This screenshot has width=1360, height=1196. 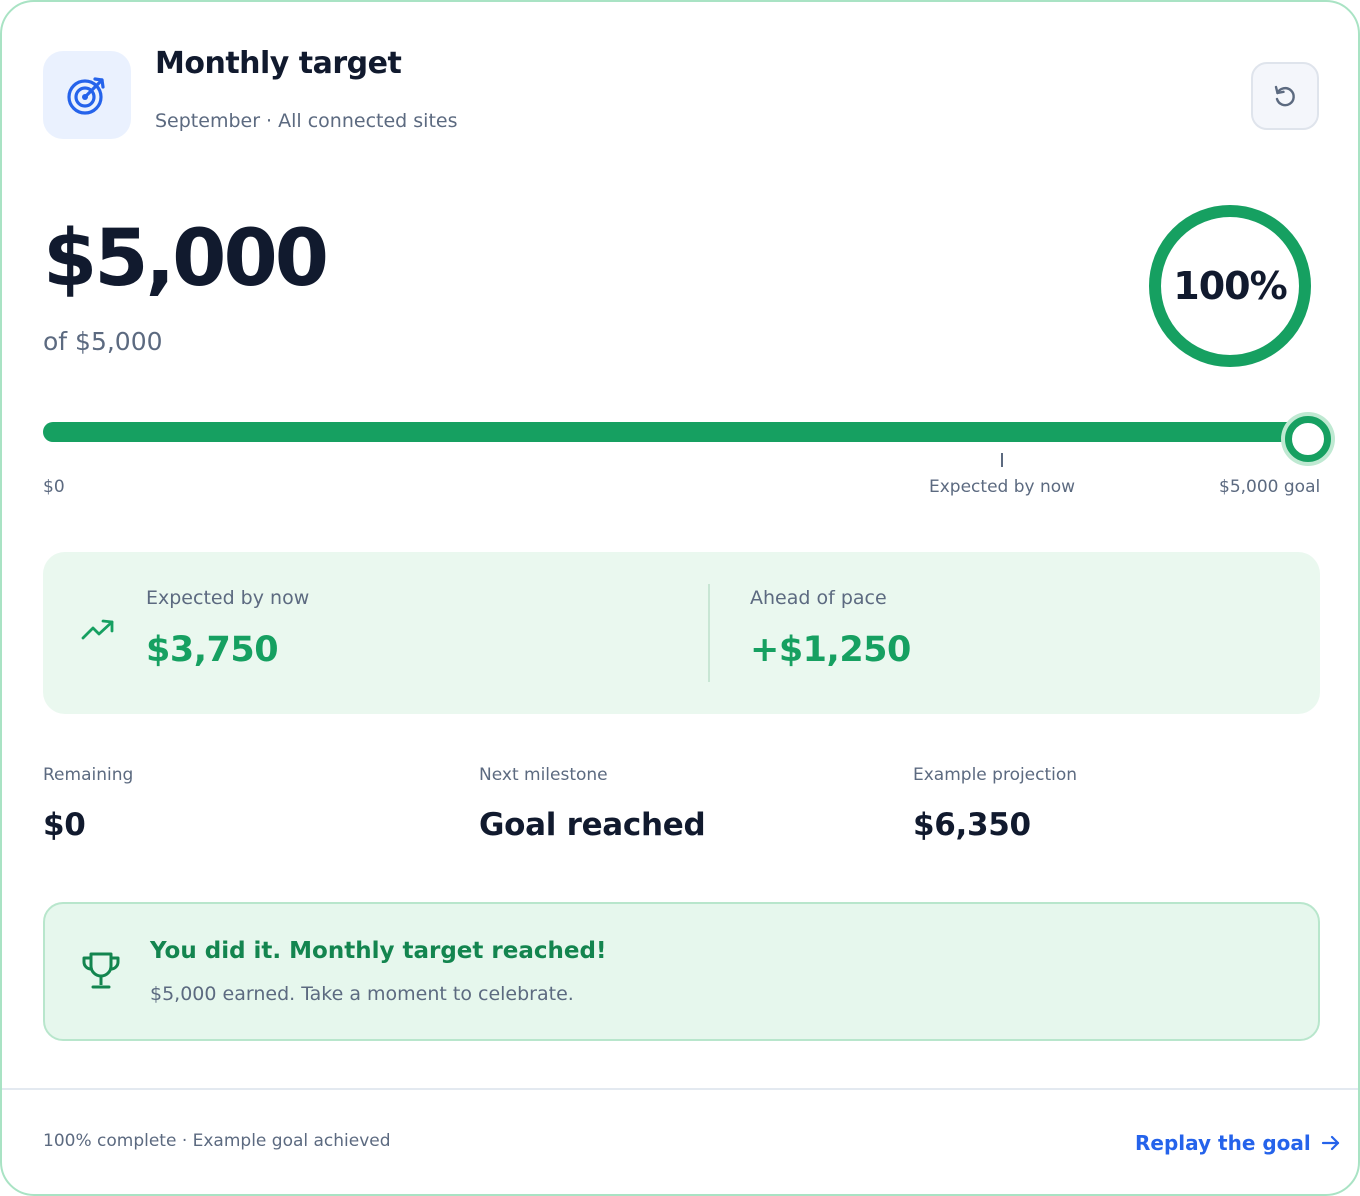 What do you see at coordinates (995, 775) in the screenshot?
I see `projection-label: Example projection` at bounding box center [995, 775].